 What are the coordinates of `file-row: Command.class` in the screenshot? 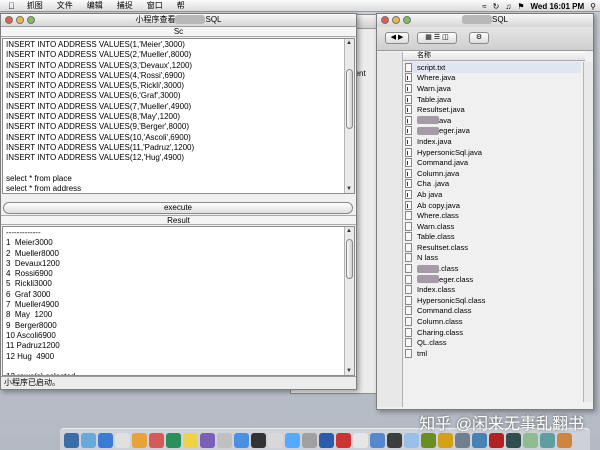 It's located at (493, 311).